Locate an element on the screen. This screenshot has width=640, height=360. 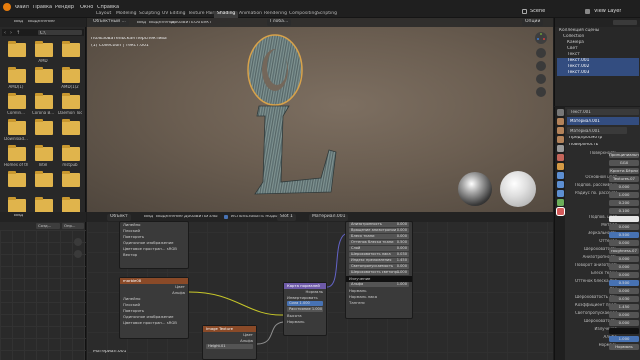
scene-selector: Scene is located at coordinates (537, 11).